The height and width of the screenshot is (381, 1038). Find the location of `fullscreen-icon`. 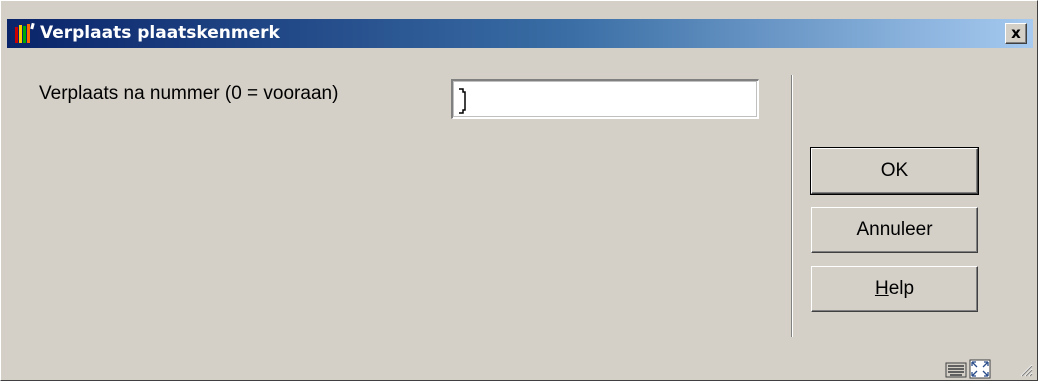

fullscreen-icon is located at coordinates (980, 369).